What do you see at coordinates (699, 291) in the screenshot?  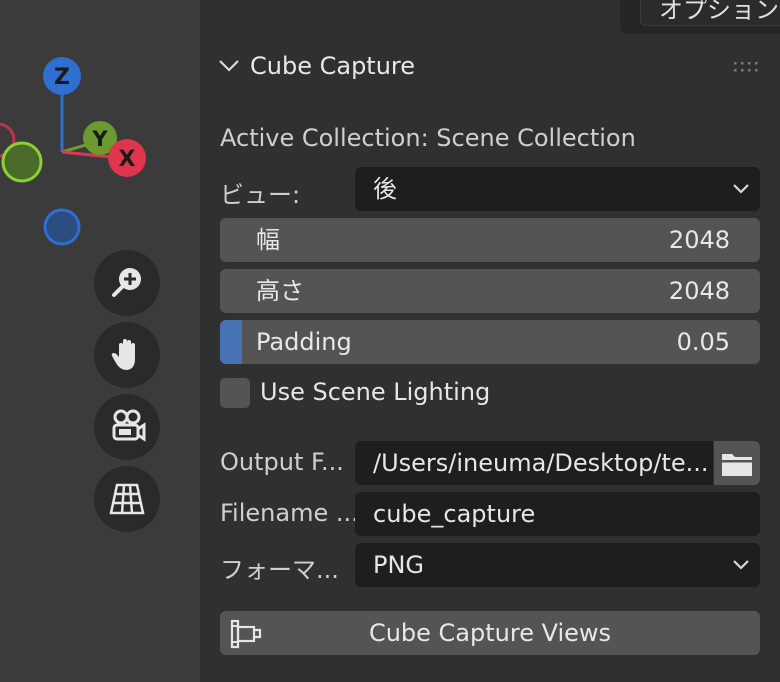 I see `height-value: 2048` at bounding box center [699, 291].